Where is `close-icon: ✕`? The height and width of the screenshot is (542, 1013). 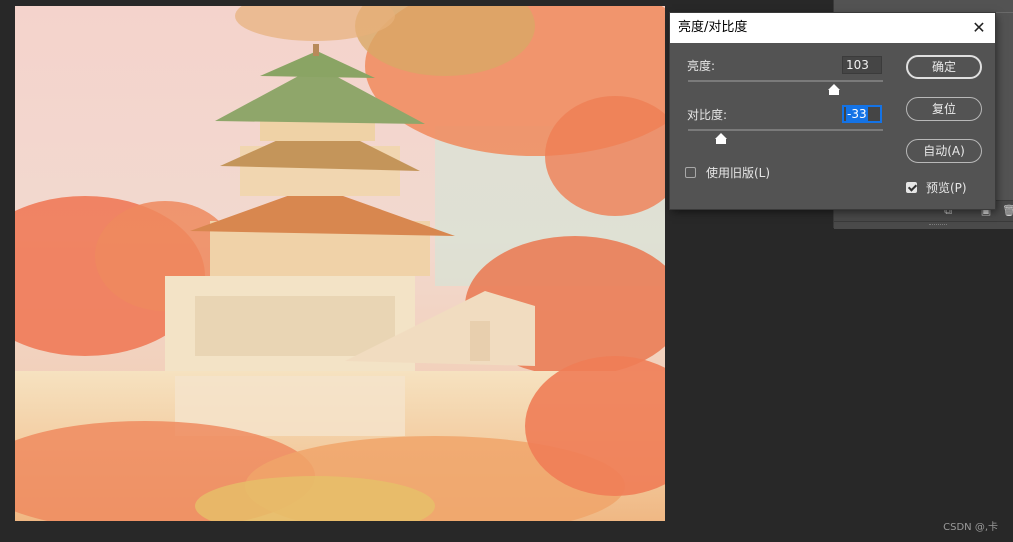 close-icon: ✕ is located at coordinates (979, 28).